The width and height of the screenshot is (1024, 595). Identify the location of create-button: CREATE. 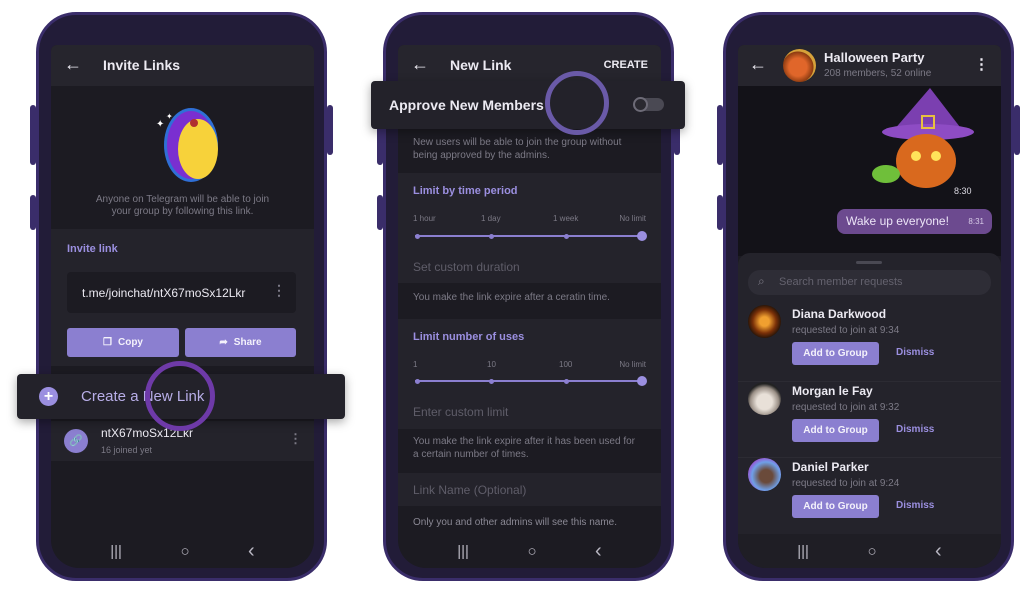
(626, 65).